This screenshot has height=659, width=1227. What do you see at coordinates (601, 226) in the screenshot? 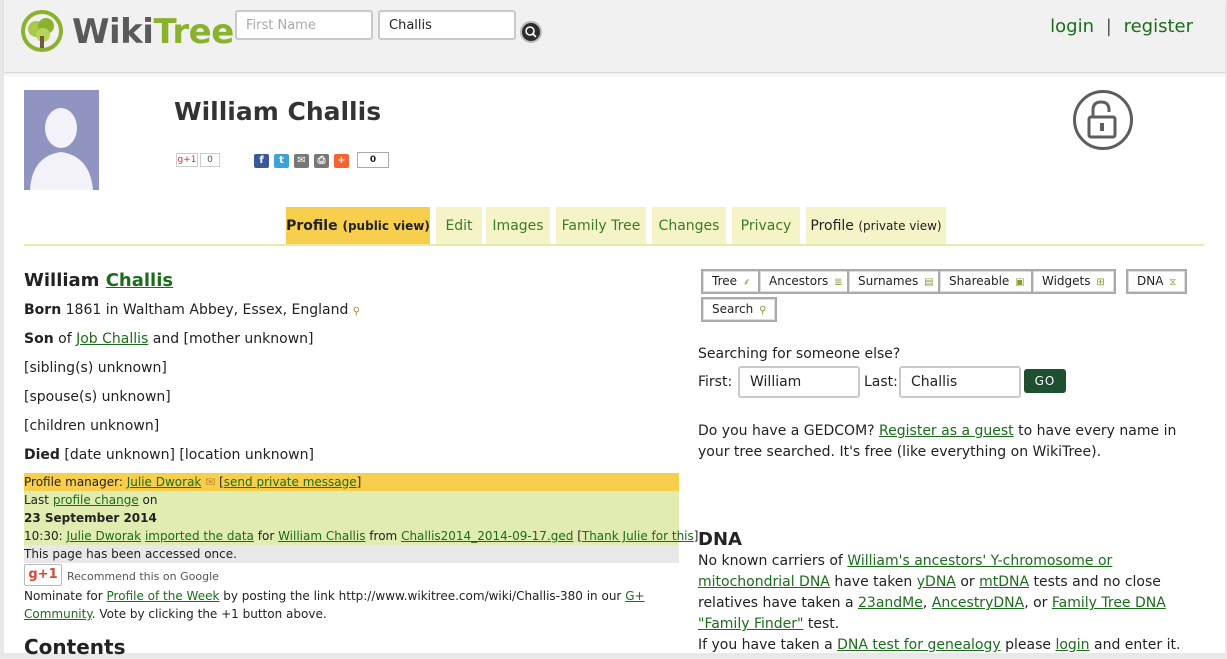
I see `tab-family-tree: Family Tree` at bounding box center [601, 226].